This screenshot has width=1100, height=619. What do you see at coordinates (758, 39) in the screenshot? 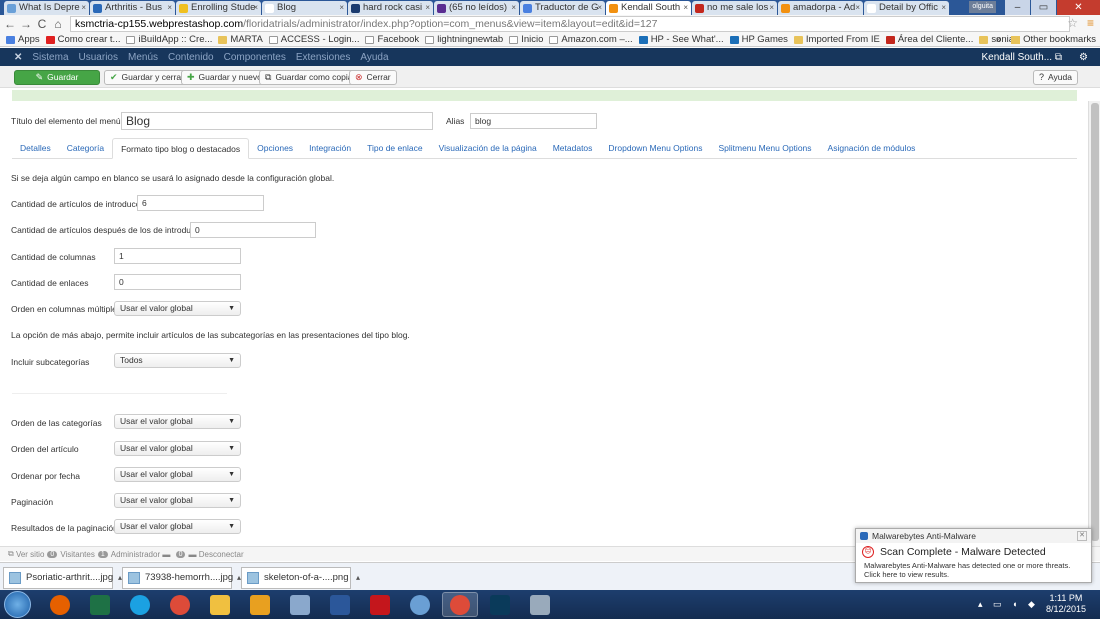
I see `bookmark-item: HP Games` at bounding box center [758, 39].